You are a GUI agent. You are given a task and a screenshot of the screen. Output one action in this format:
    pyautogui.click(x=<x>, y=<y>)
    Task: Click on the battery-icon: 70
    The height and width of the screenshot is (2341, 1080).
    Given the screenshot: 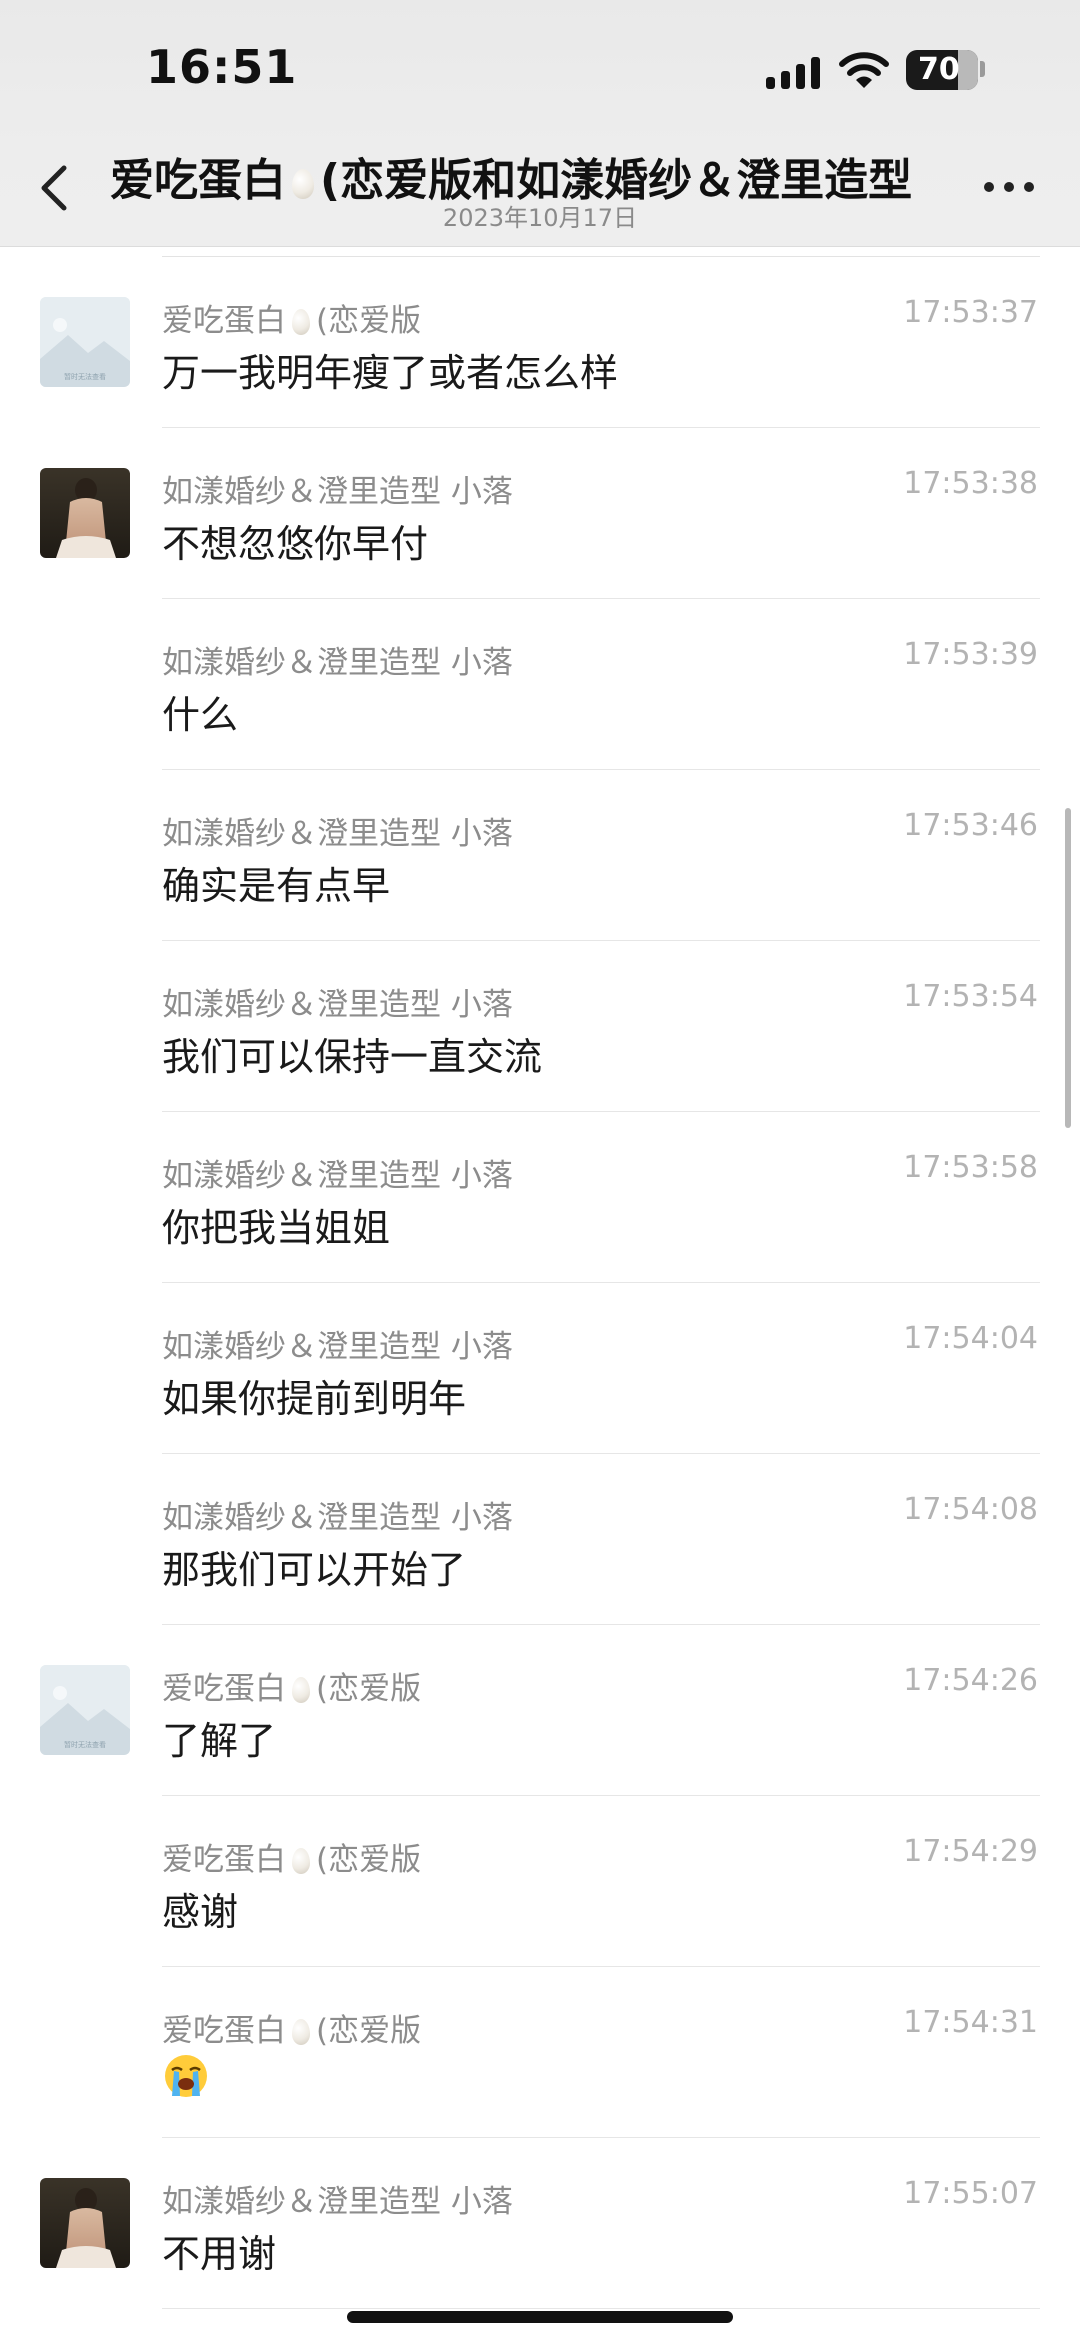 What is the action you would take?
    pyautogui.click(x=942, y=70)
    